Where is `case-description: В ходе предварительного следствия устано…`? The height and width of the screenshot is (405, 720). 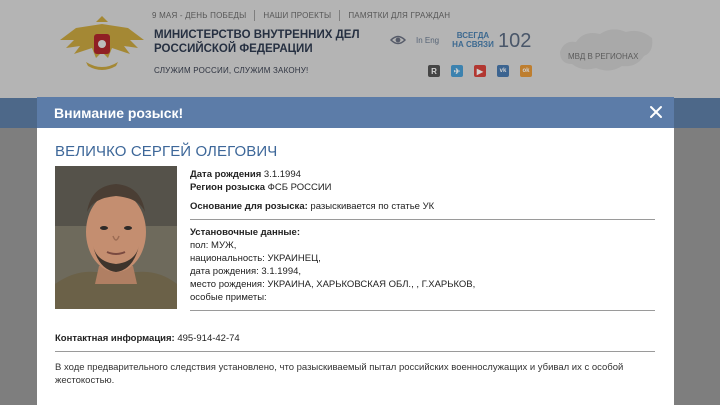 case-description: В ходе предварительного следствия устано… is located at coordinates (339, 374).